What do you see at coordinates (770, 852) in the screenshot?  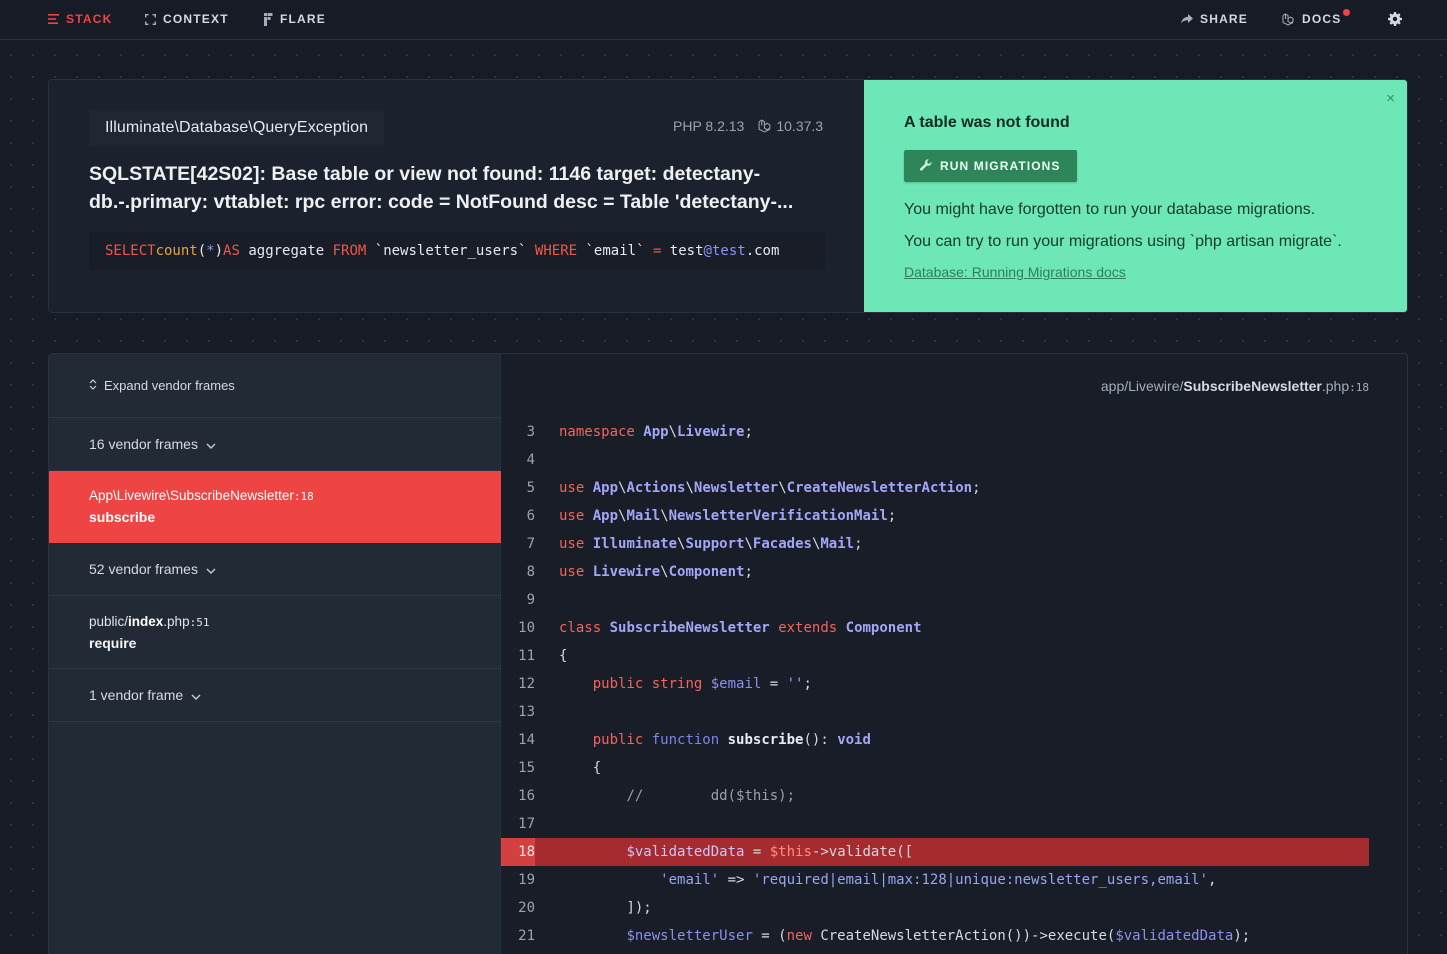 I see `code-text: $validatedData = $this->validate([` at bounding box center [770, 852].